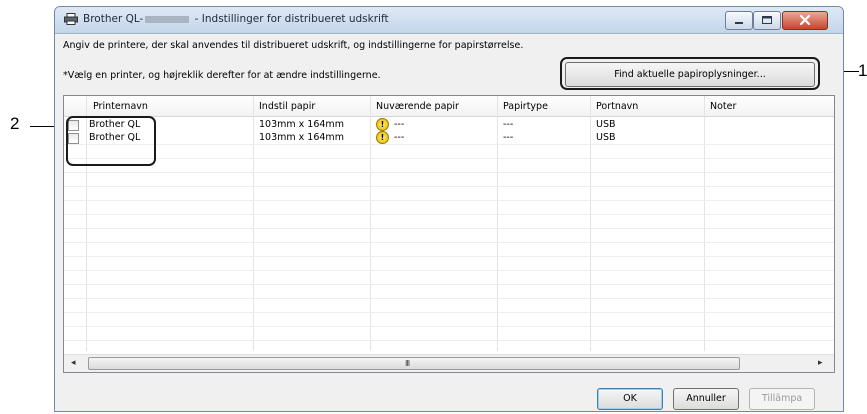  Describe the element at coordinates (723, 106) in the screenshot. I see `column-header-notes: Noter` at that location.